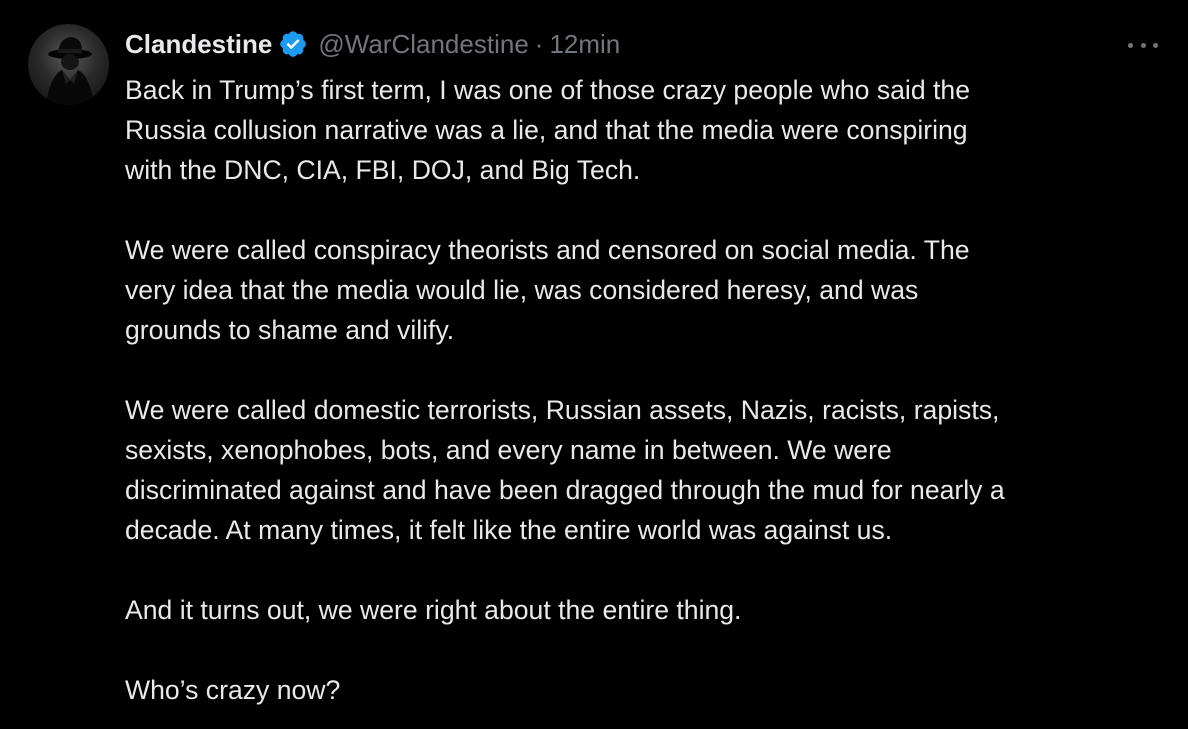 The width and height of the screenshot is (1188, 729). I want to click on display-name: Clandestine, so click(198, 44).